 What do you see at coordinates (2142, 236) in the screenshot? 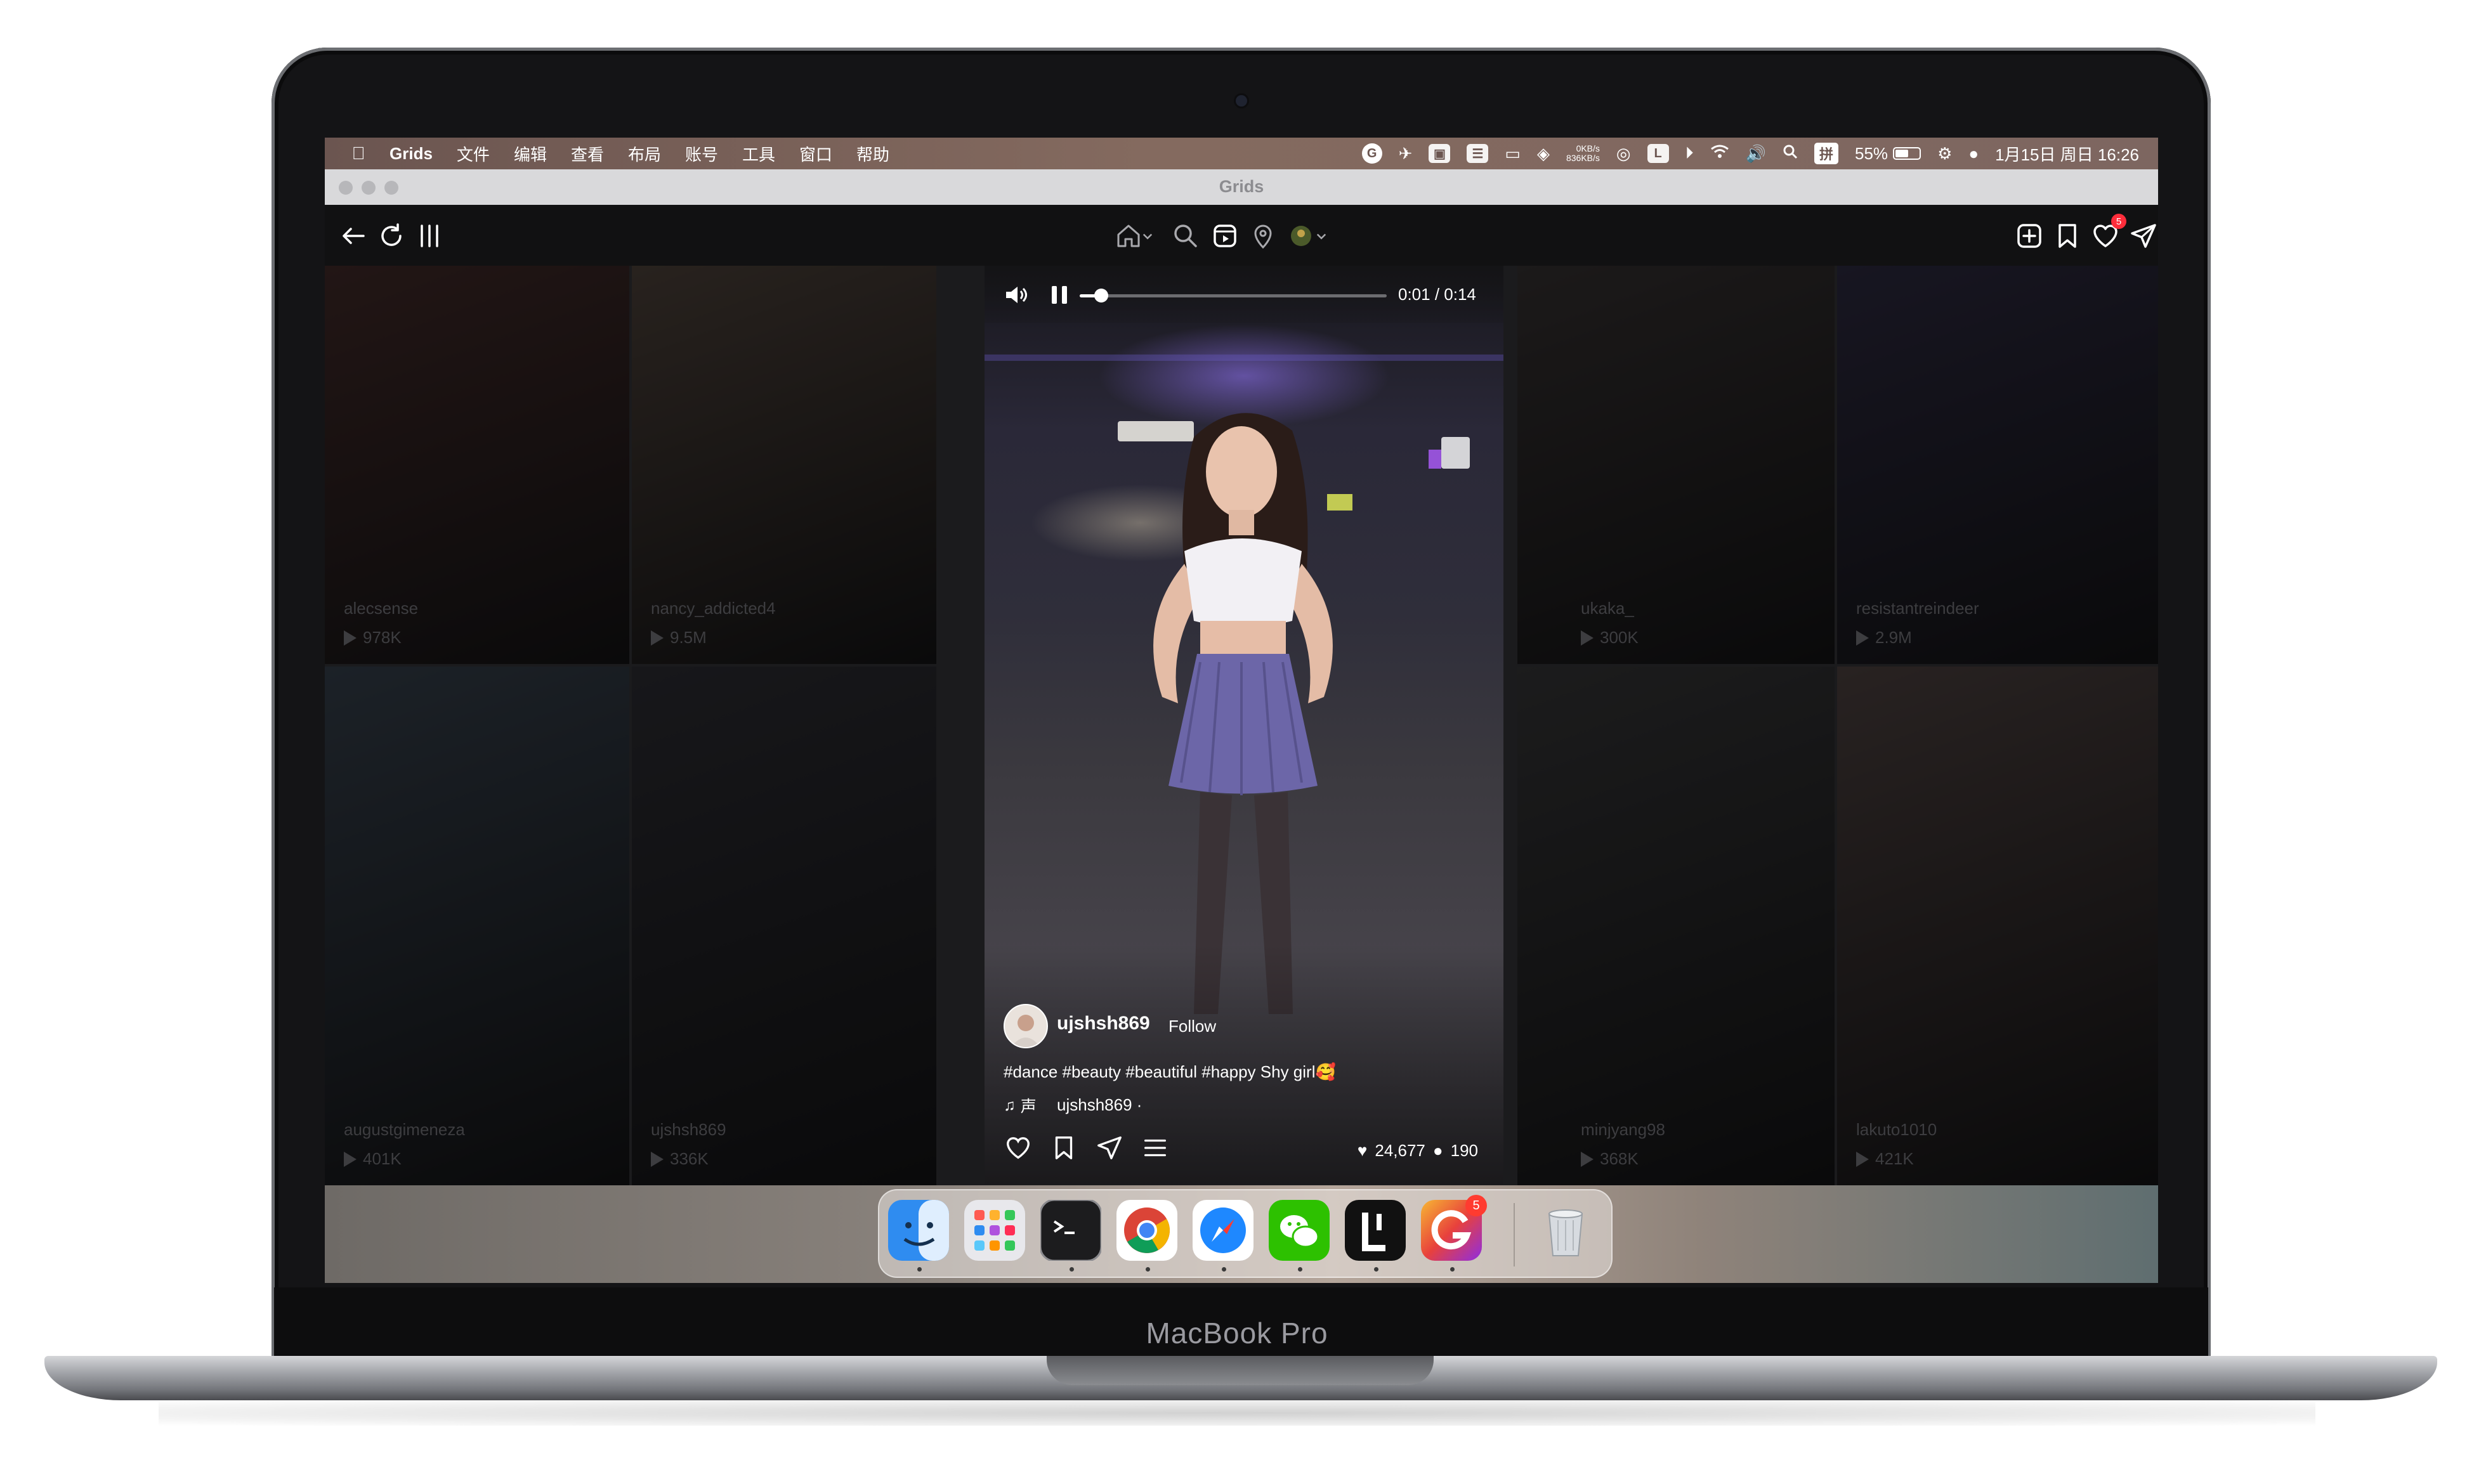
I see `direct-messages-button` at bounding box center [2142, 236].